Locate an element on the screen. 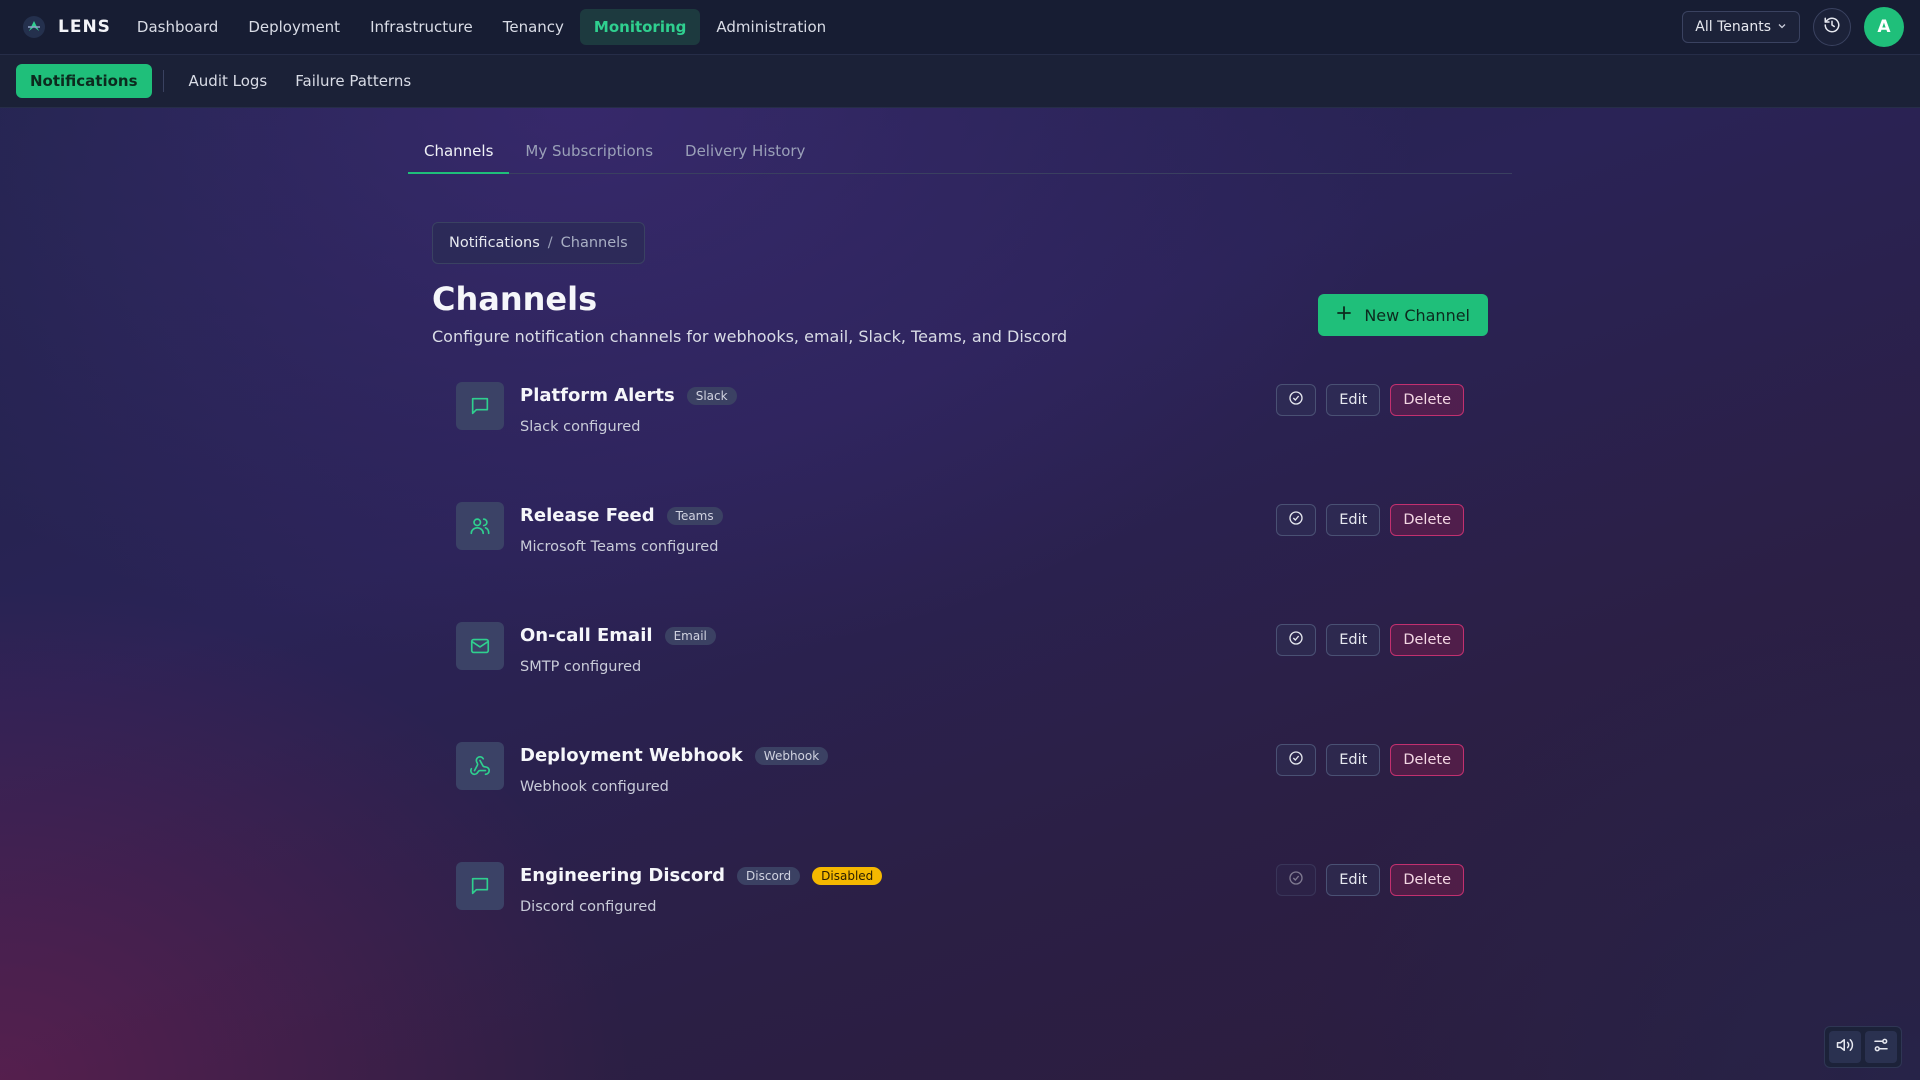 The height and width of the screenshot is (1080, 1920). subnav-item-notifications: Notifications is located at coordinates (84, 81).